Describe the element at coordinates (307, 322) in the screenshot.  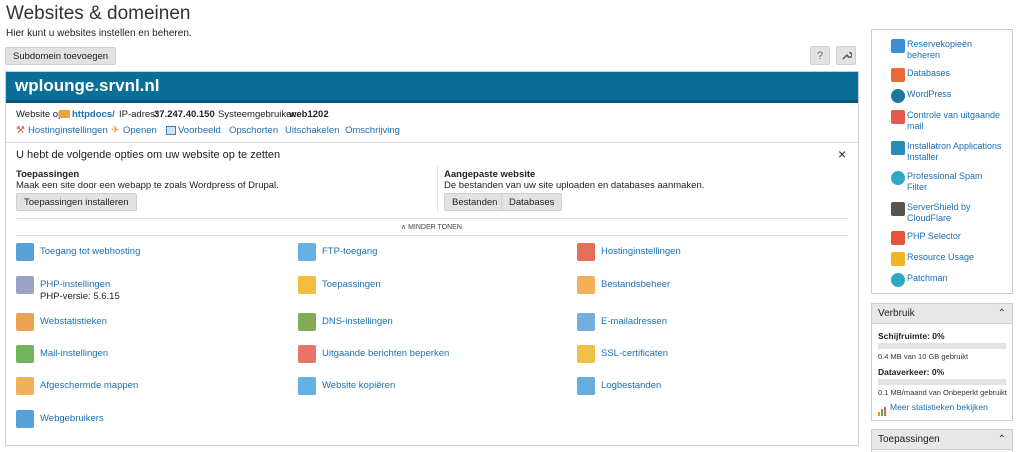
I see `dns-icon` at that location.